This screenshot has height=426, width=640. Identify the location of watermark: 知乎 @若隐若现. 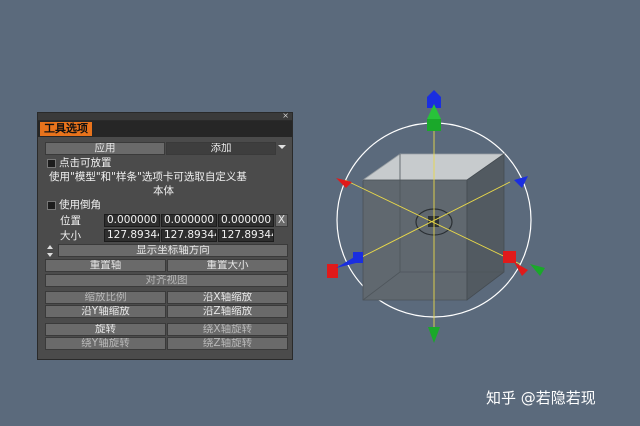
(541, 398).